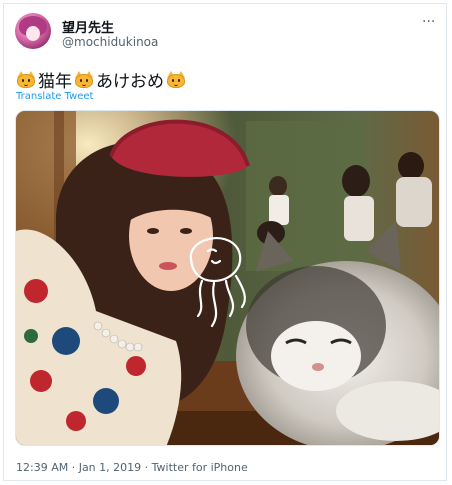 The width and height of the screenshot is (452, 485). I want to click on tweet-text: 猫年 あけおめ, so click(101, 79).